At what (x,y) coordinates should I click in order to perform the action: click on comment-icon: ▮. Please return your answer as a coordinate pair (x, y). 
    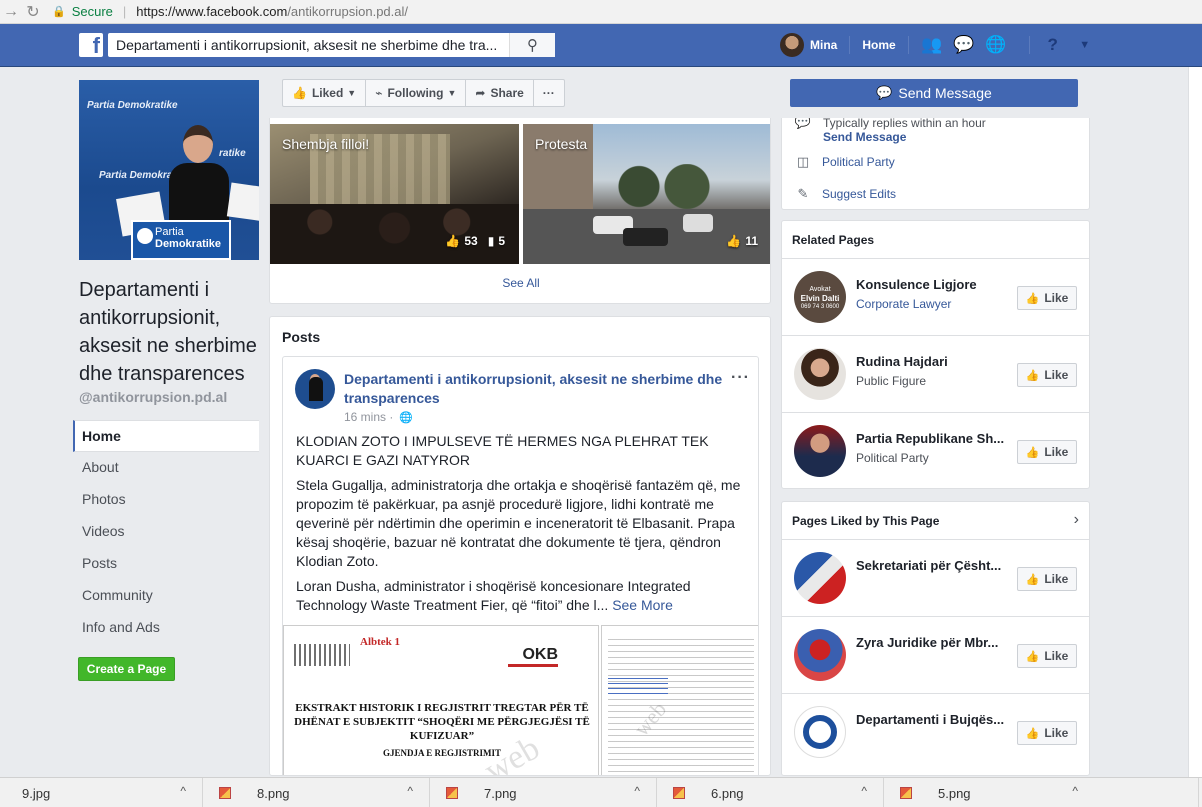
    Looking at the image, I should click on (491, 241).